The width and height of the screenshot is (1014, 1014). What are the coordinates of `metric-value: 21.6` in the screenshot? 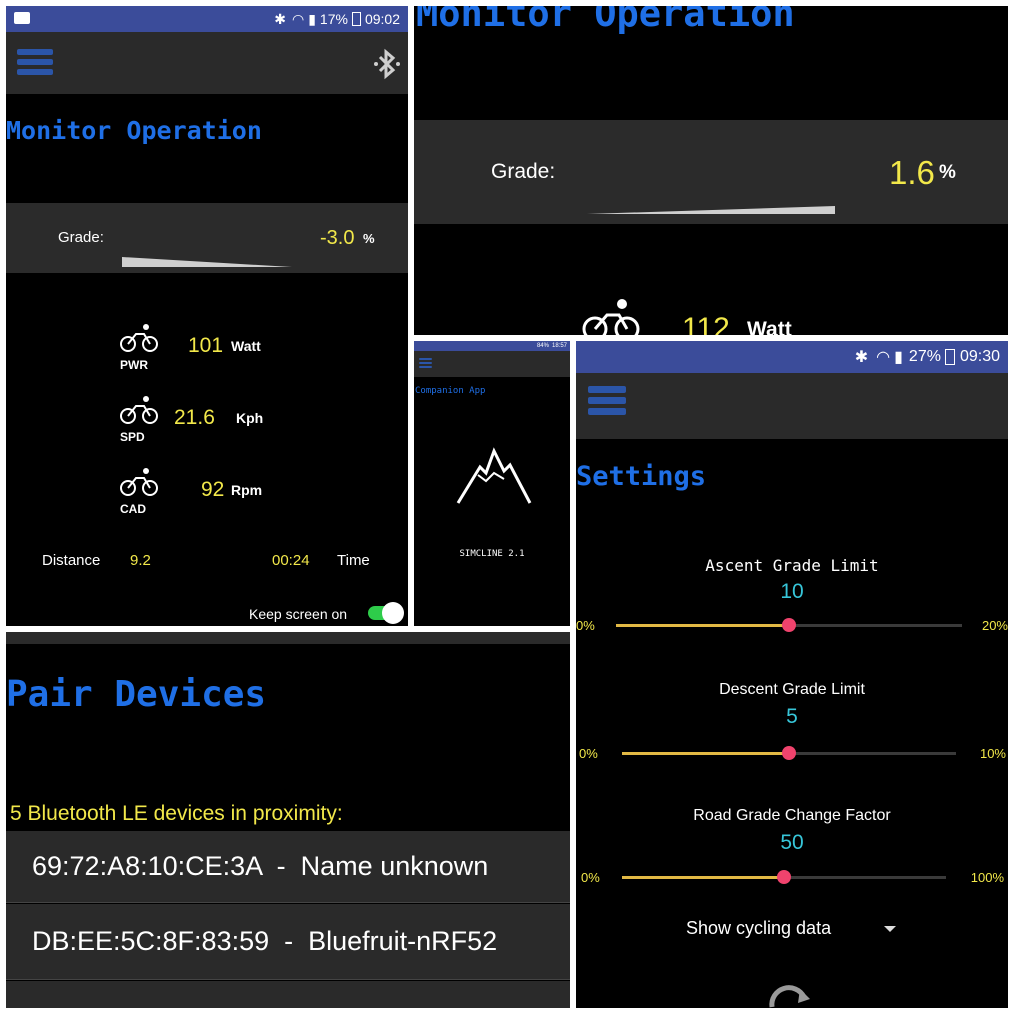 It's located at (194, 417).